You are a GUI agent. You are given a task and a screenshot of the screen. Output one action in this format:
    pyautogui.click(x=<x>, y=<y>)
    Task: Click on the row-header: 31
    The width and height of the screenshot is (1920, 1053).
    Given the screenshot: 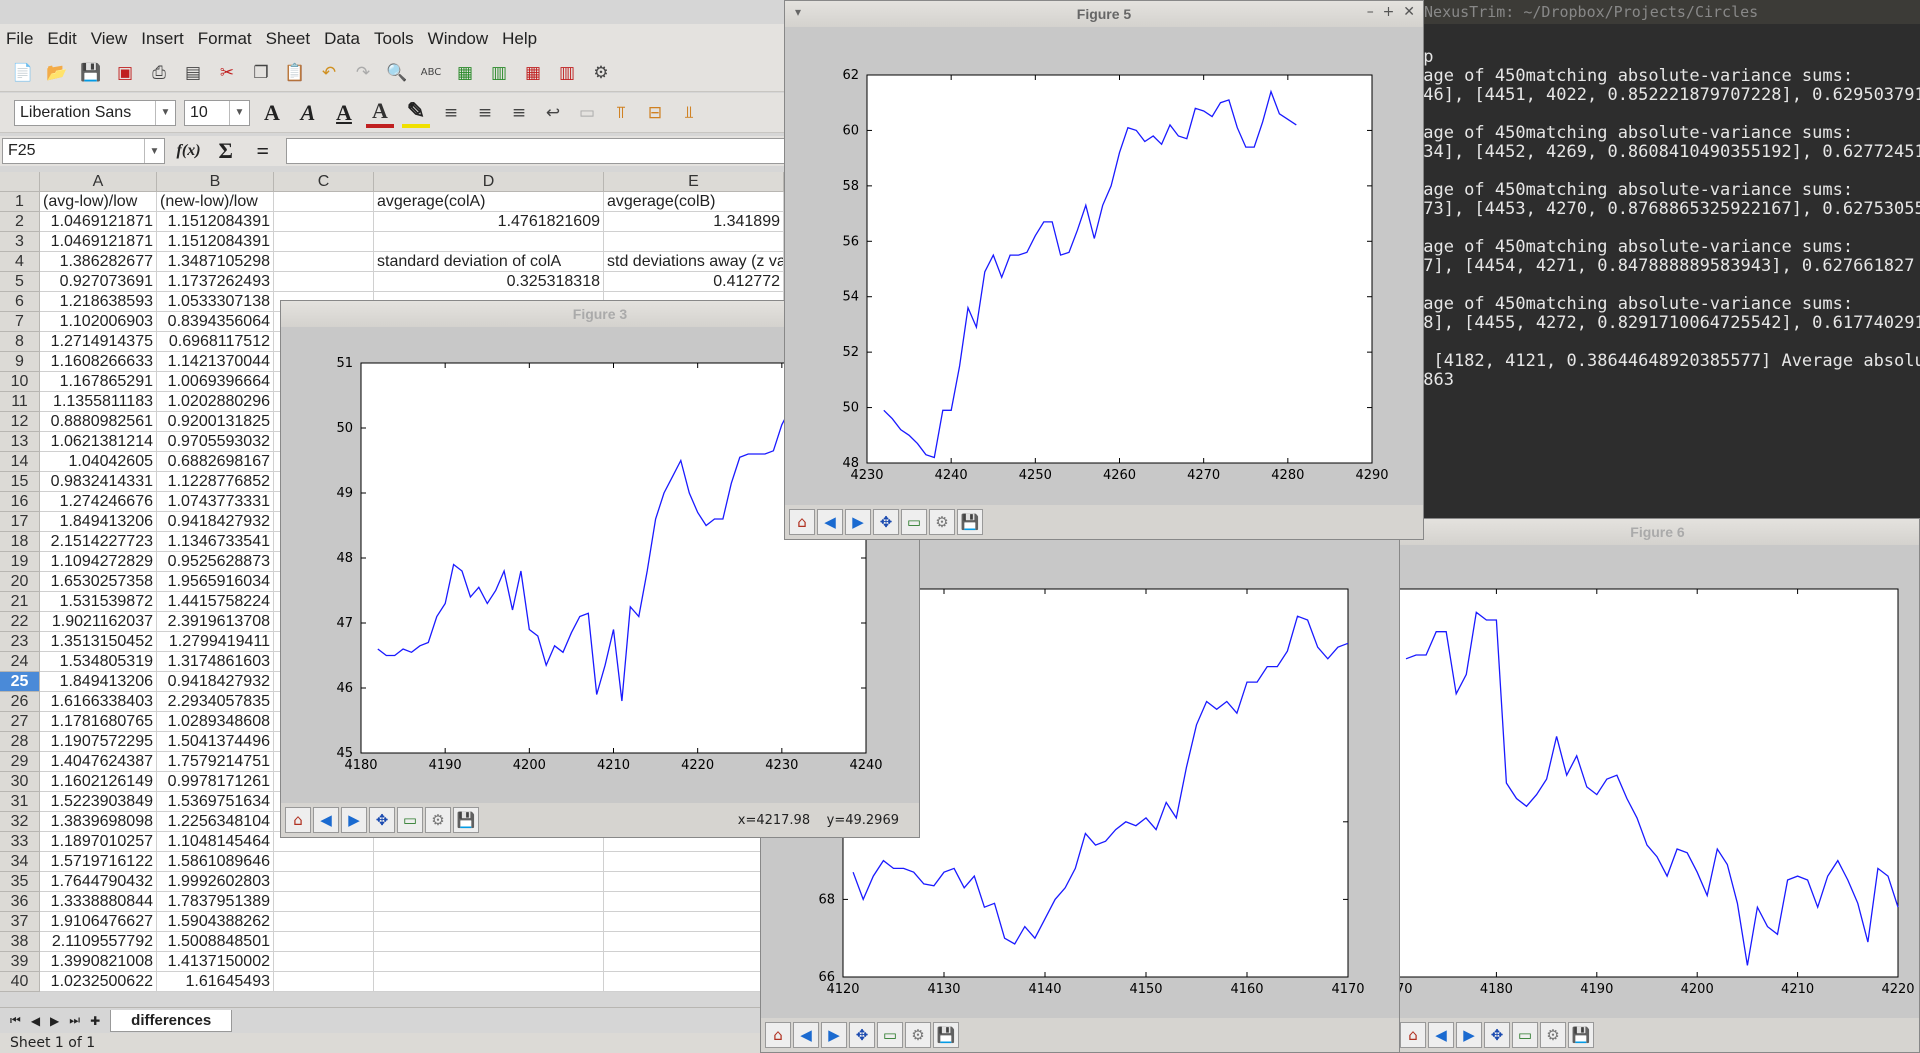 What is the action you would take?
    pyautogui.click(x=20, y=802)
    